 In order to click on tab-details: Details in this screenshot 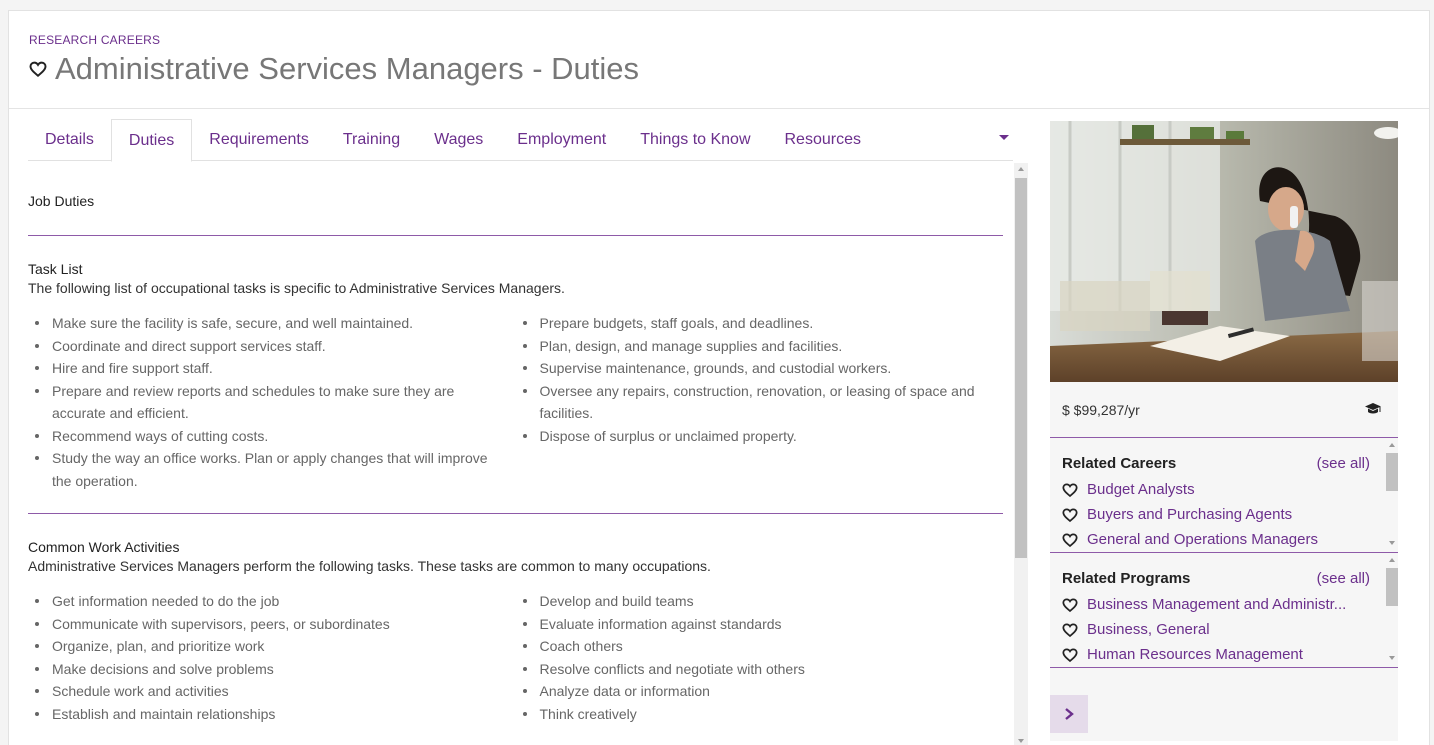, I will do `click(69, 140)`.